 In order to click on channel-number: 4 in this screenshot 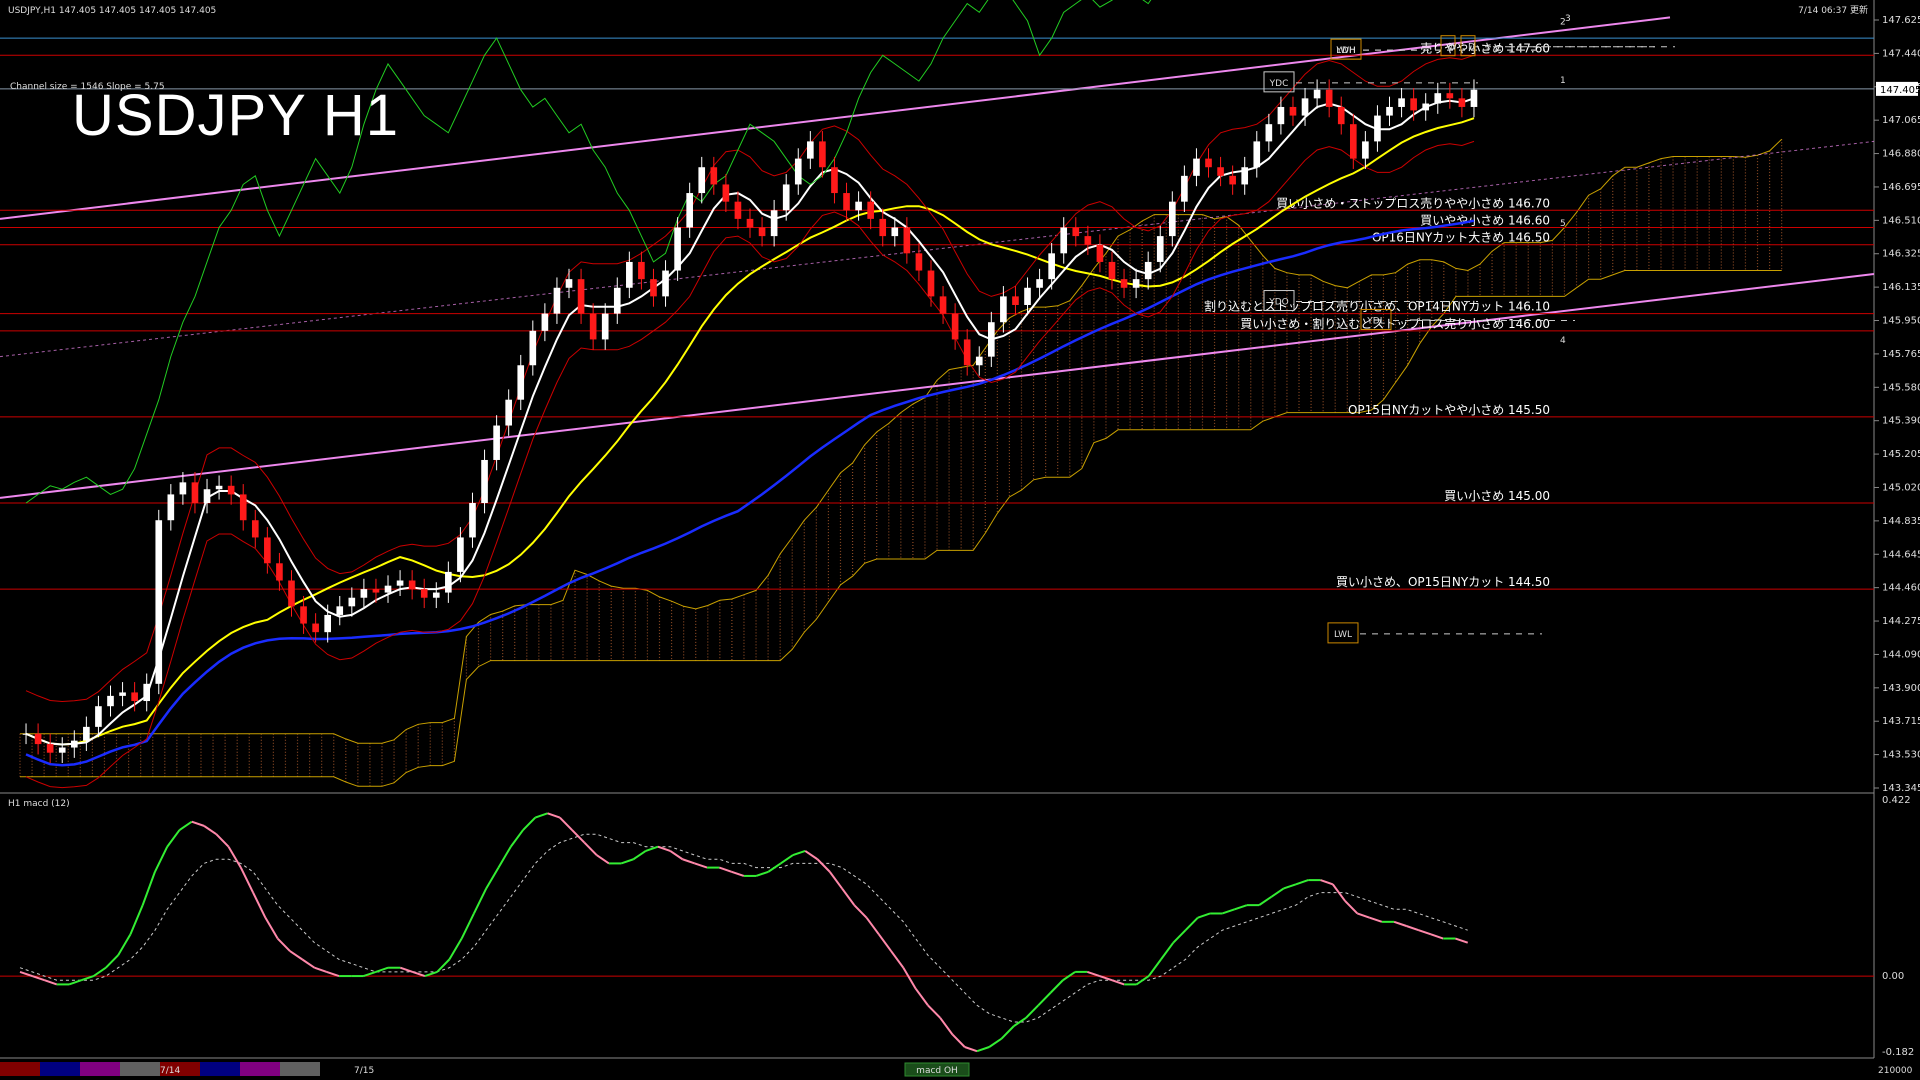, I will do `click(1563, 341)`.